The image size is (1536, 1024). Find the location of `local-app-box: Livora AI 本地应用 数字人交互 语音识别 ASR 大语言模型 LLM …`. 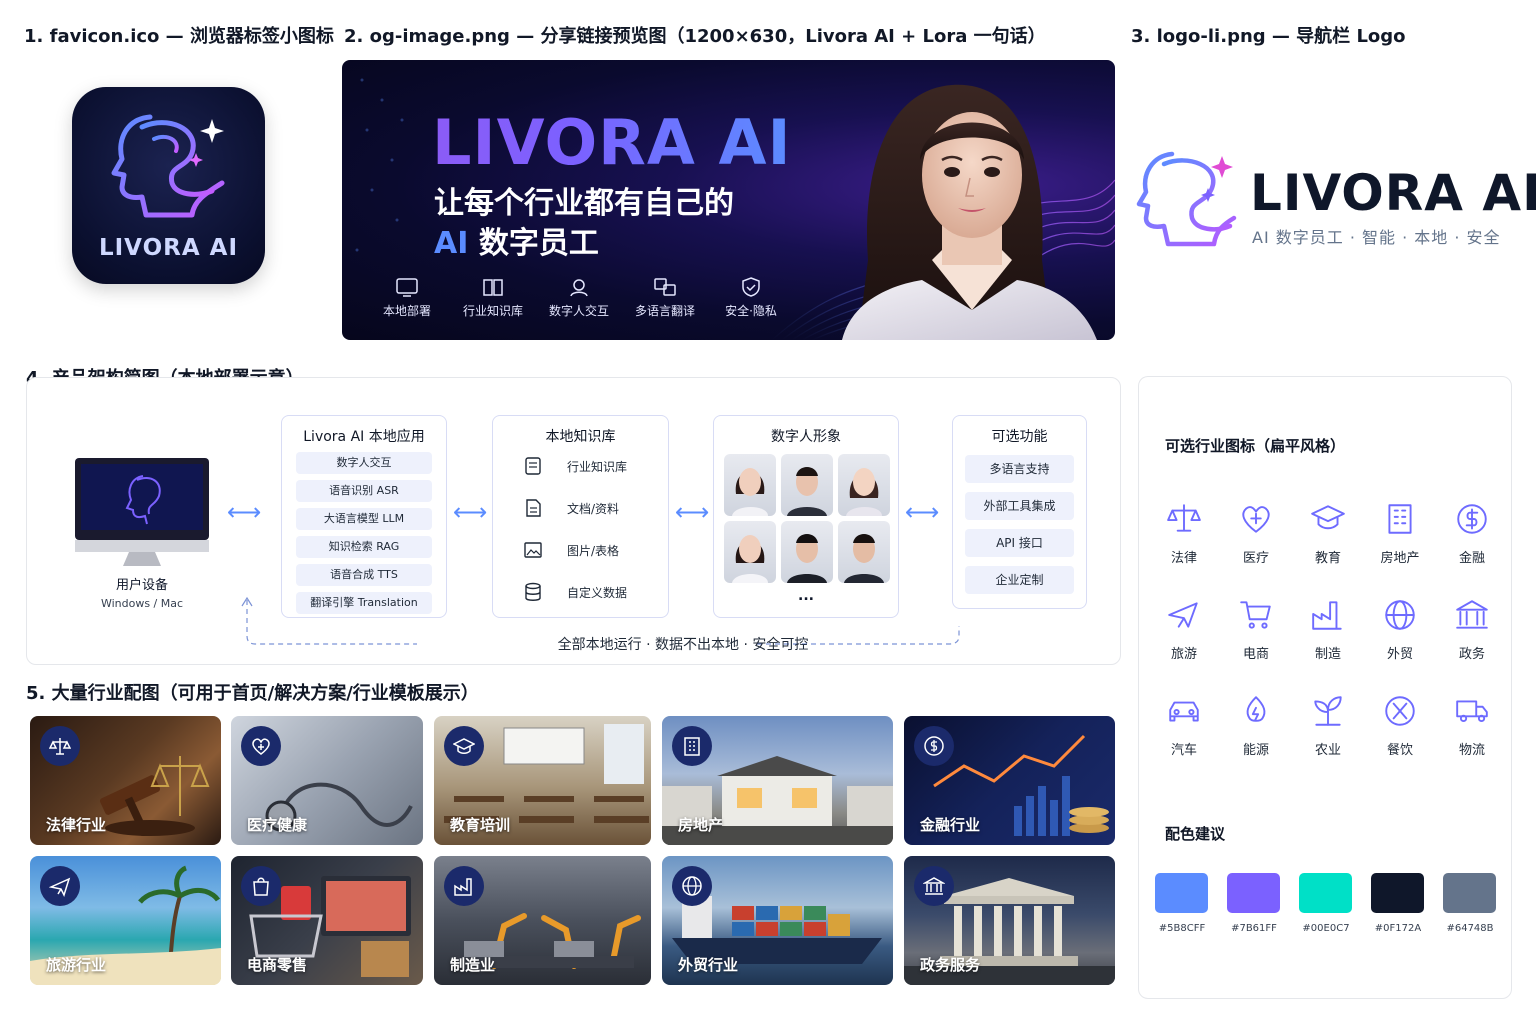

local-app-box: Livora AI 本地应用 数字人交互 语音识别 ASR 大语言模型 LLM … is located at coordinates (364, 516).